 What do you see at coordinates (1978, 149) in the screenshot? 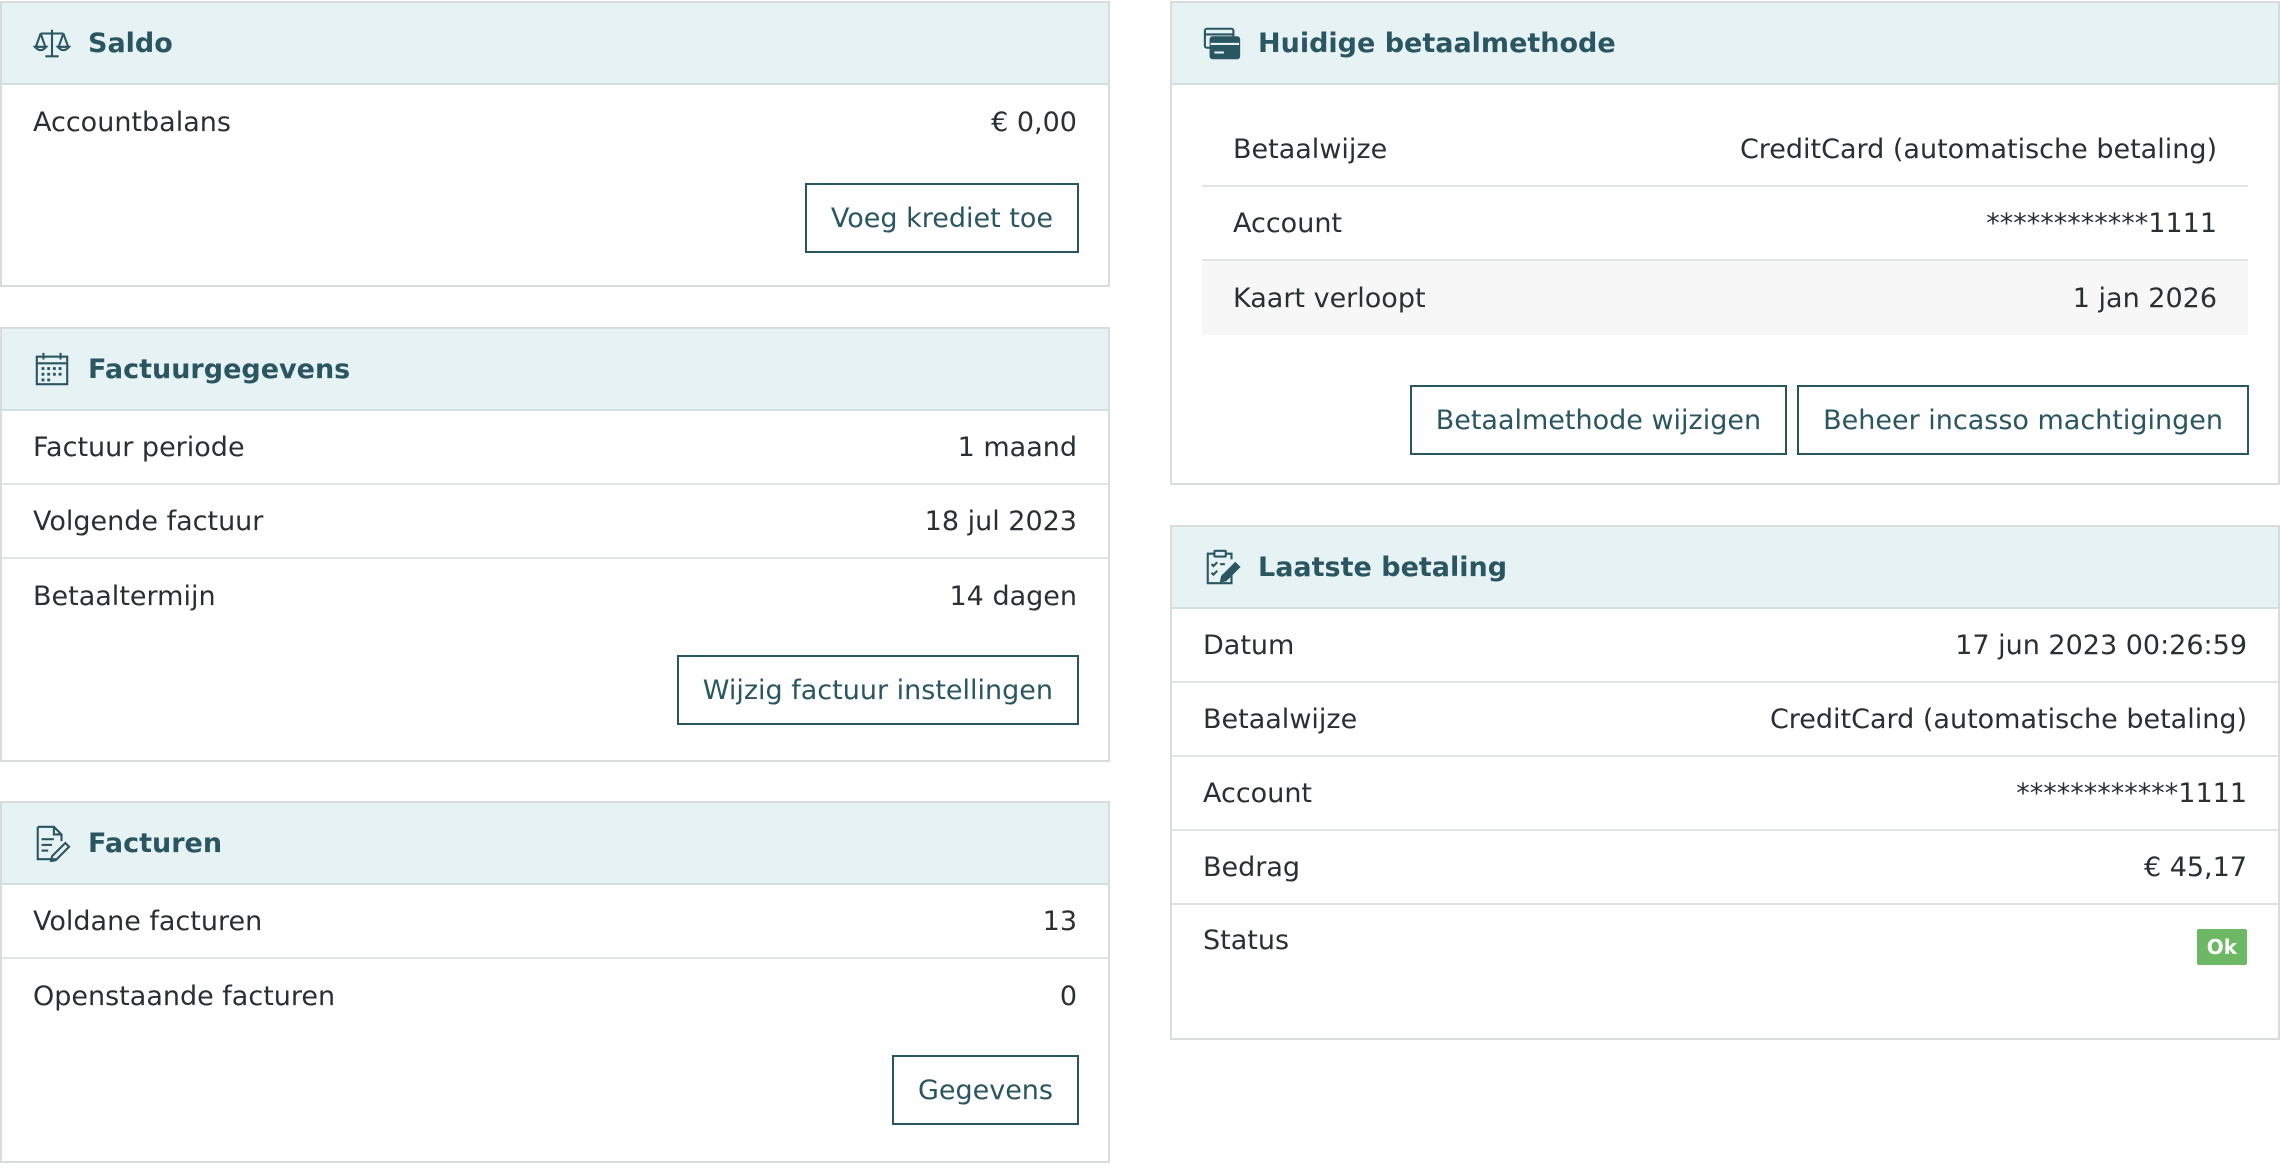
I see `payment-type-value: CreditCard (automatische betaling)` at bounding box center [1978, 149].